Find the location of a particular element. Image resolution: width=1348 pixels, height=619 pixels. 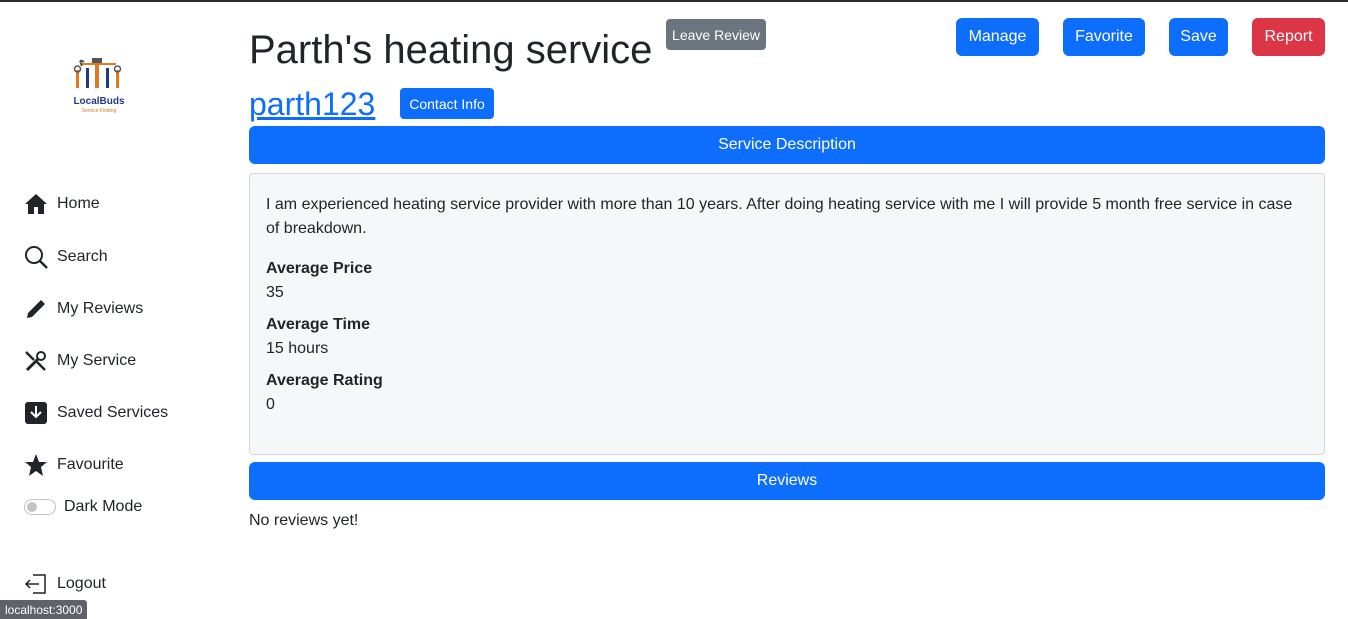

sidebar-item-my-reviews: My Reviews is located at coordinates (83, 309).